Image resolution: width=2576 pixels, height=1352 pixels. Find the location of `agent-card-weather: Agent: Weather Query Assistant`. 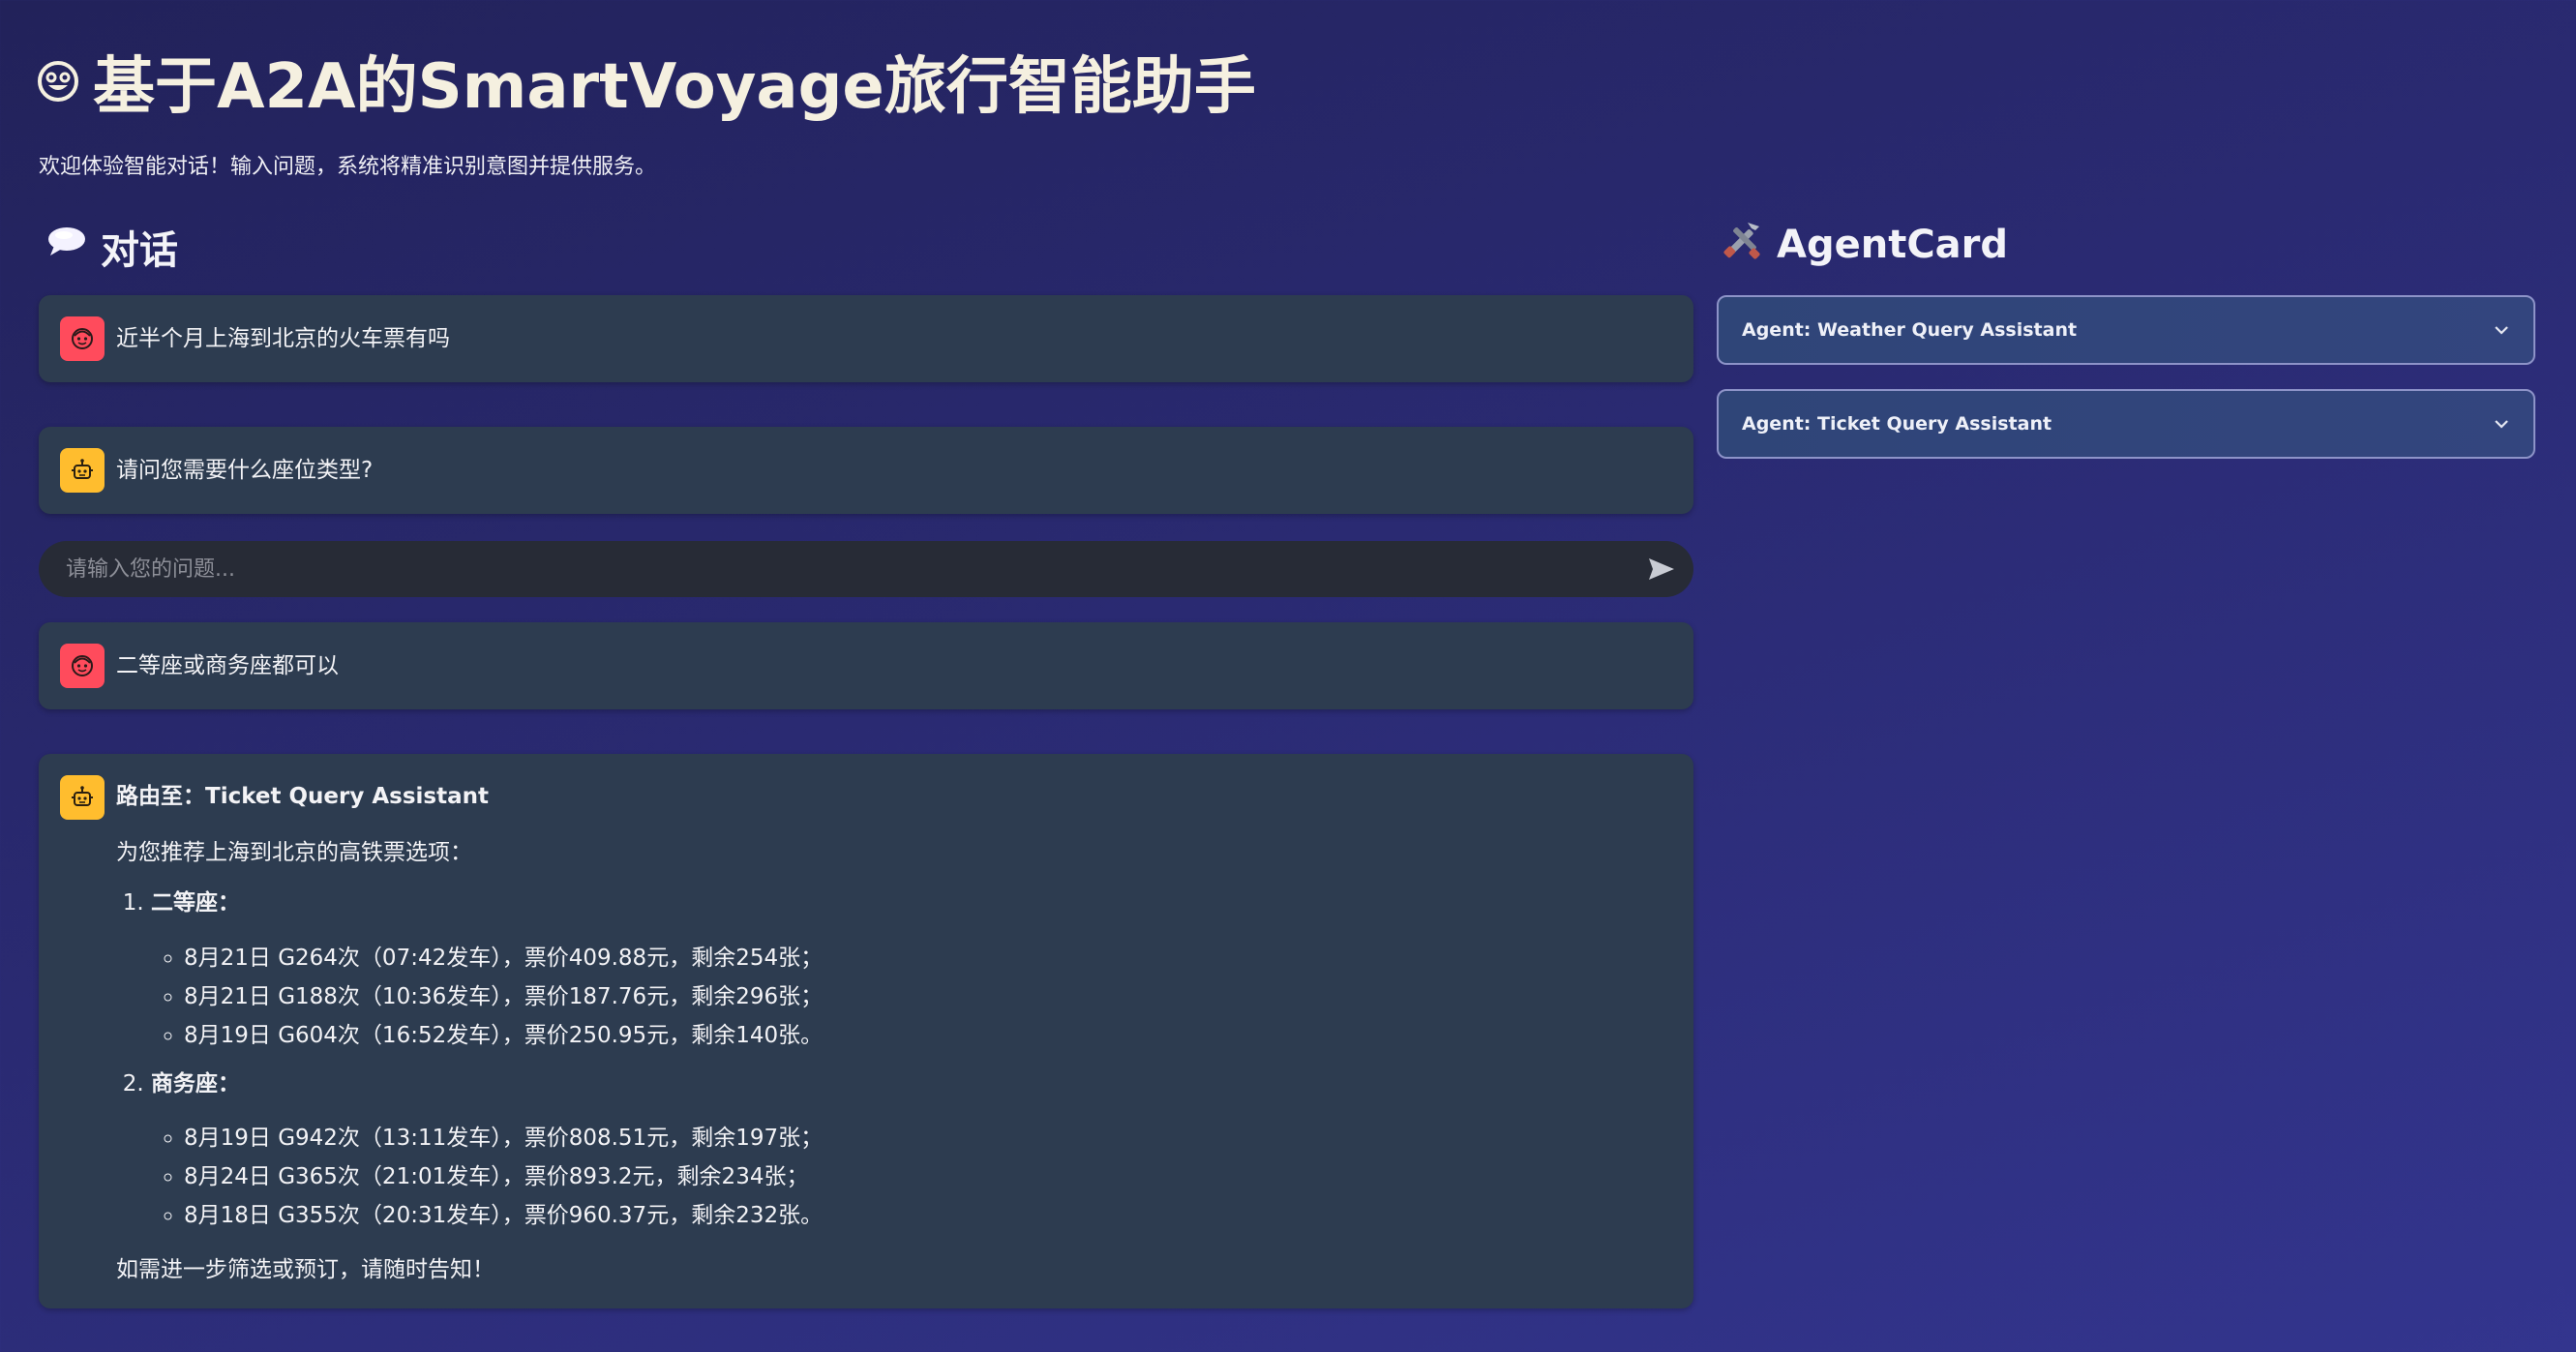

agent-card-weather: Agent: Weather Query Assistant is located at coordinates (2126, 330).